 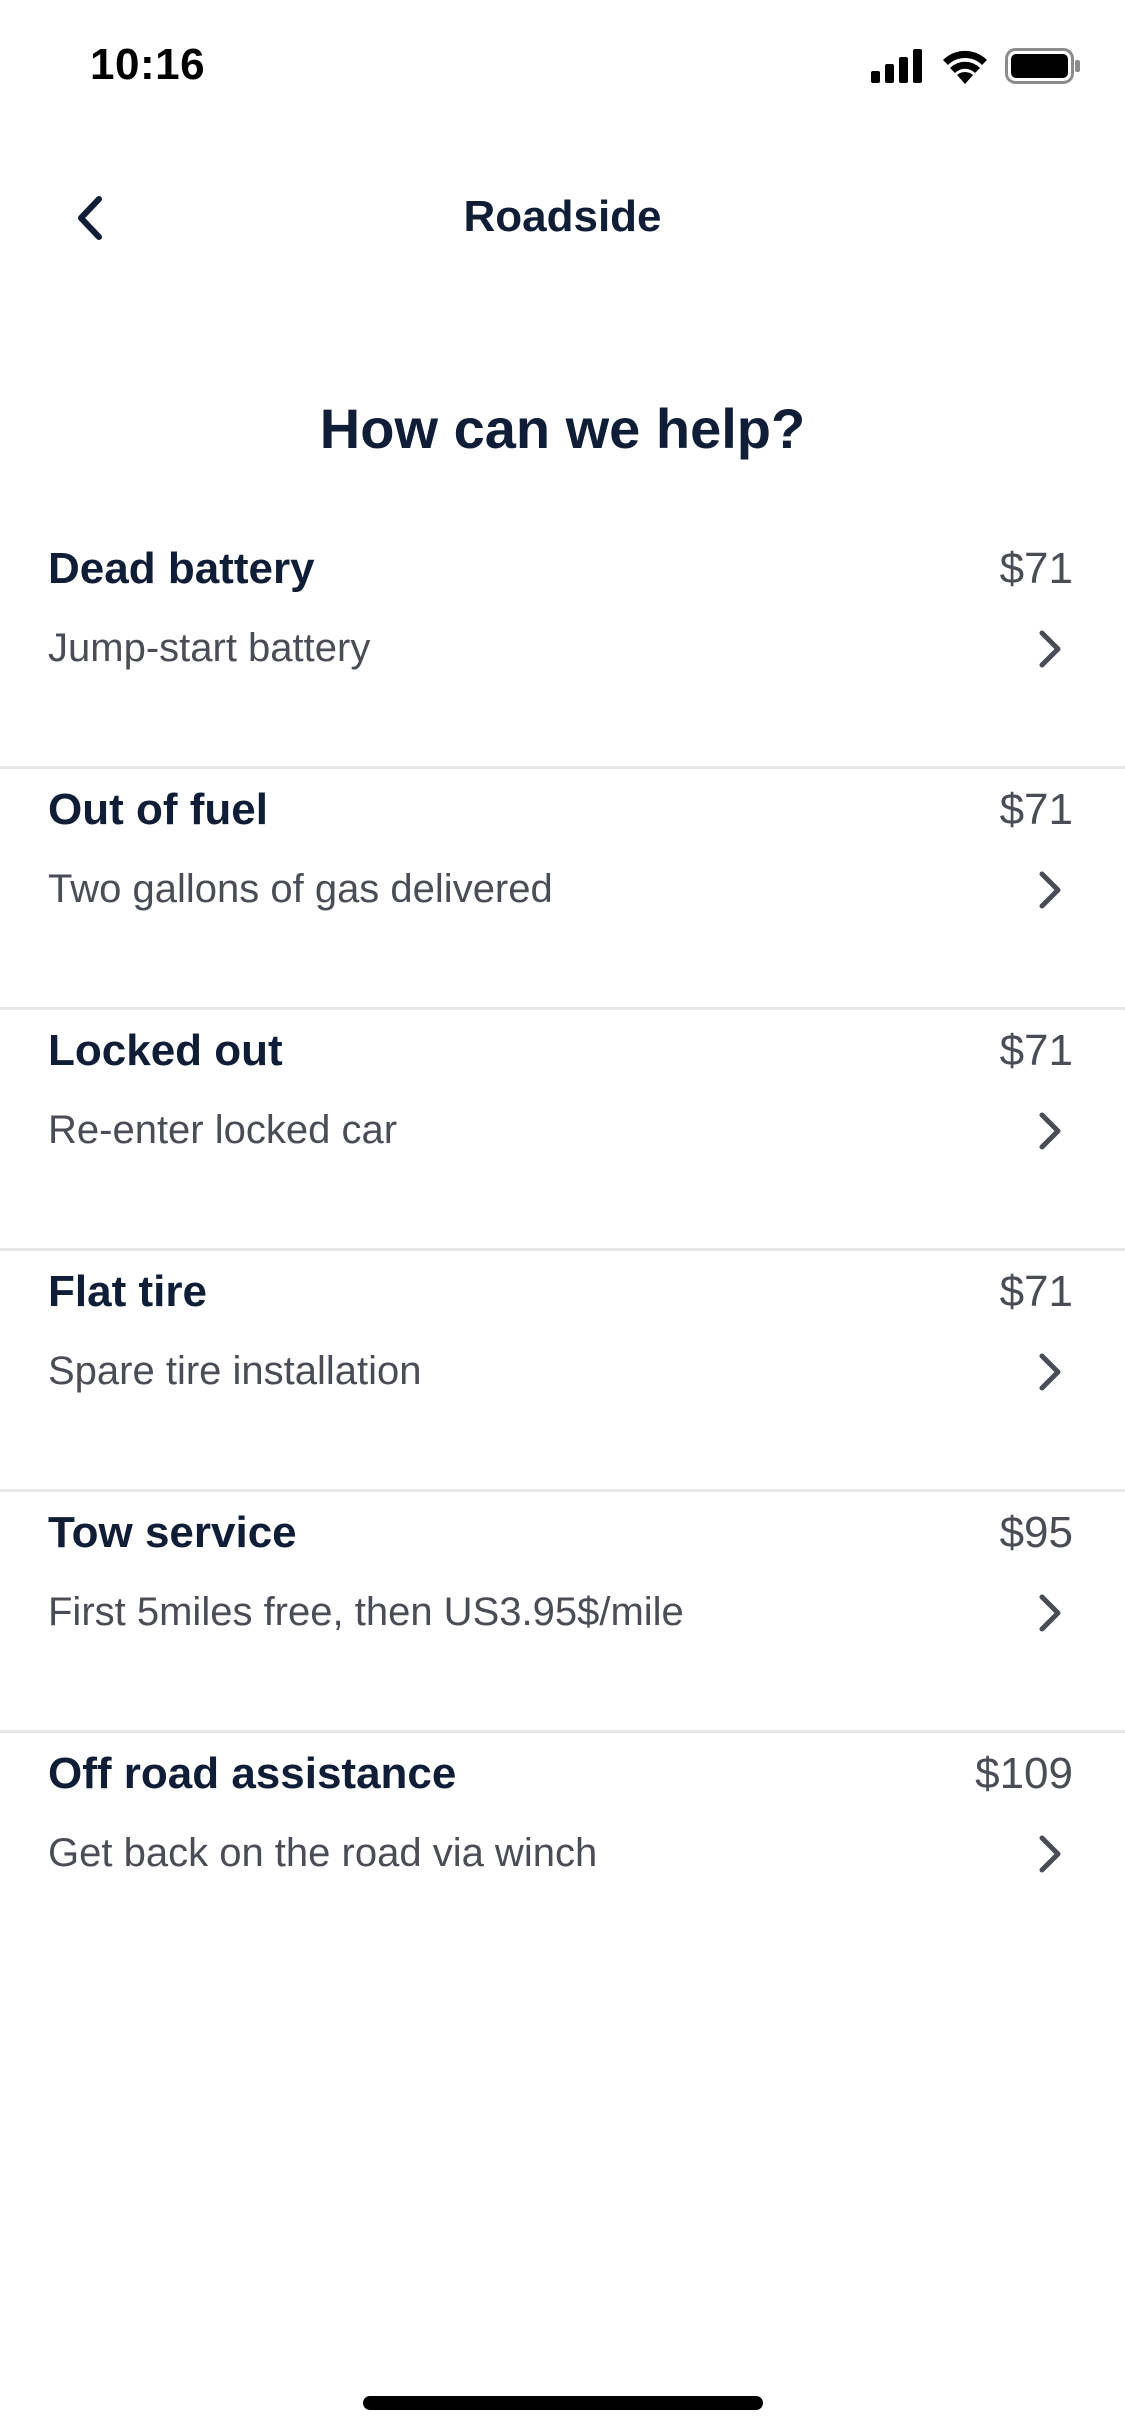 I want to click on cellular-signal-icon, so click(x=898, y=66).